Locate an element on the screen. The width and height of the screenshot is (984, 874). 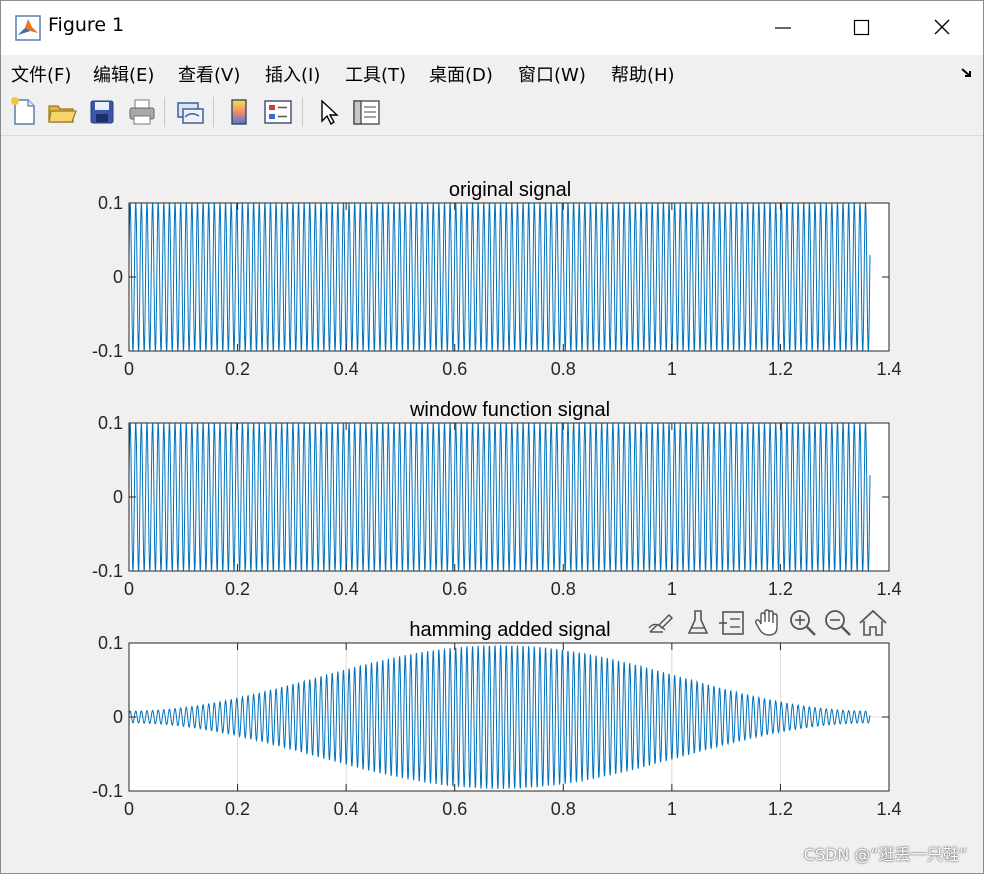
title-bar: Figure 1 is located at coordinates (492, 28).